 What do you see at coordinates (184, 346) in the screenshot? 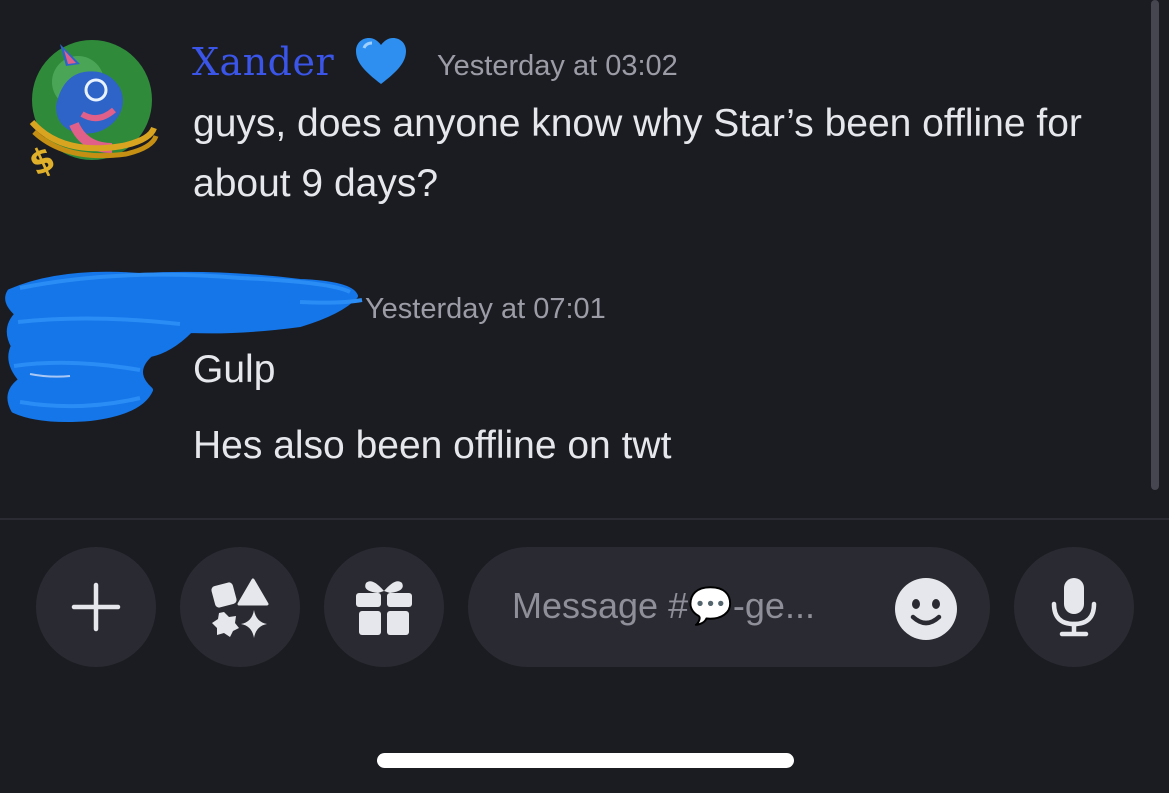
I see `redaction-scribble` at bounding box center [184, 346].